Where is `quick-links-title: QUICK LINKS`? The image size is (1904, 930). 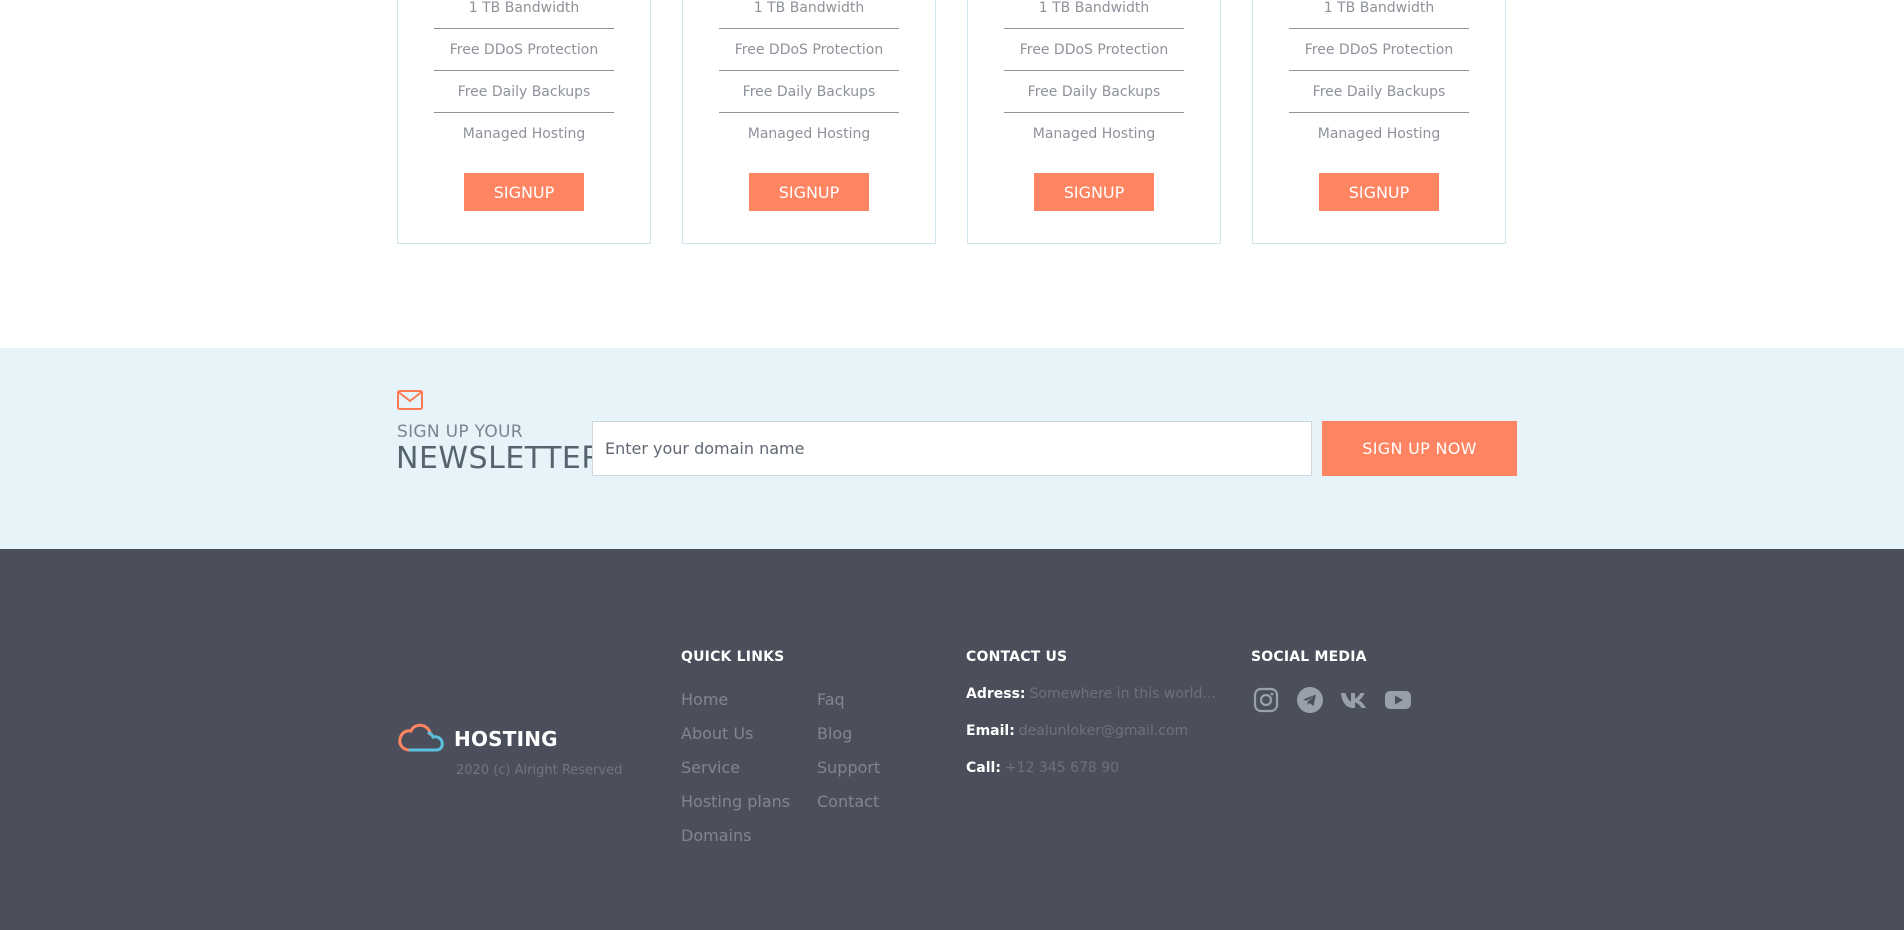 quick-links-title: QUICK LINKS is located at coordinates (733, 657).